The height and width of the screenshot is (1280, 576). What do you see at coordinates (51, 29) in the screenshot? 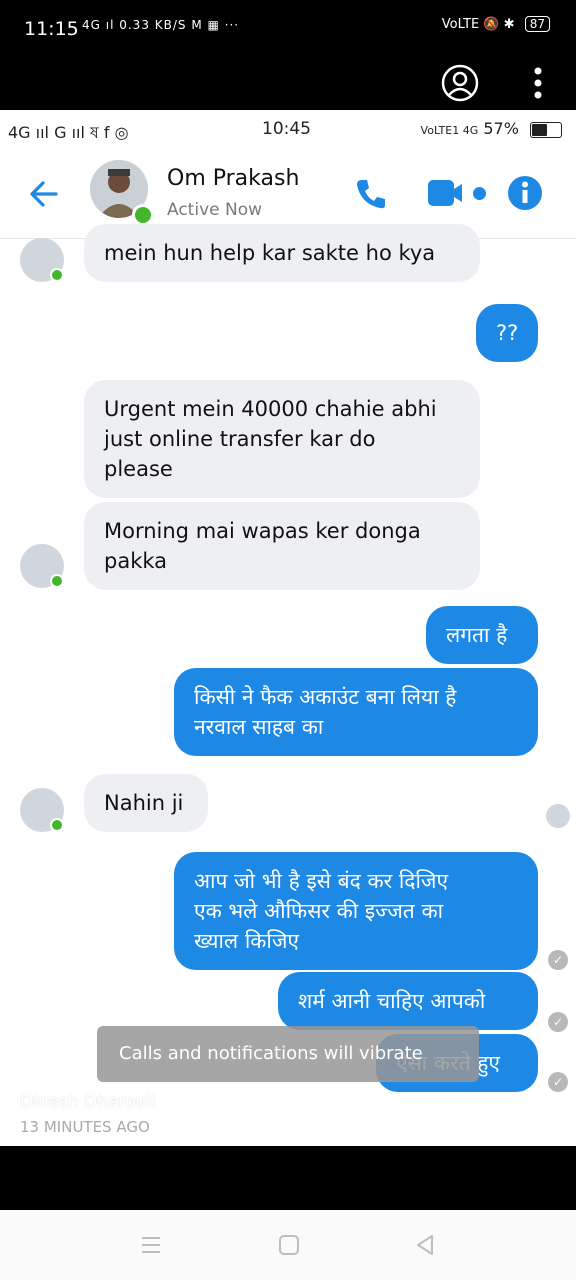
I see `viewer-clock: 11:15` at bounding box center [51, 29].